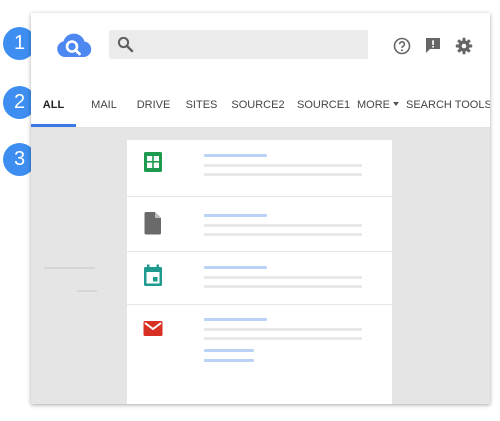  I want to click on active-tab-indicator, so click(53, 125).